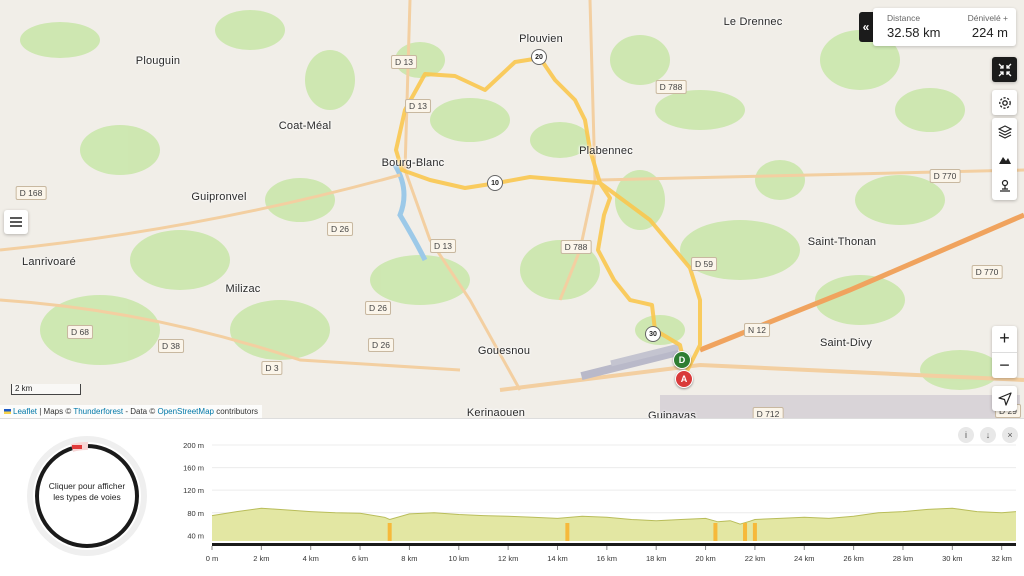 This screenshot has width=1024, height=576. What do you see at coordinates (413, 163) in the screenshot?
I see `place-label: Bourg-Blanc` at bounding box center [413, 163].